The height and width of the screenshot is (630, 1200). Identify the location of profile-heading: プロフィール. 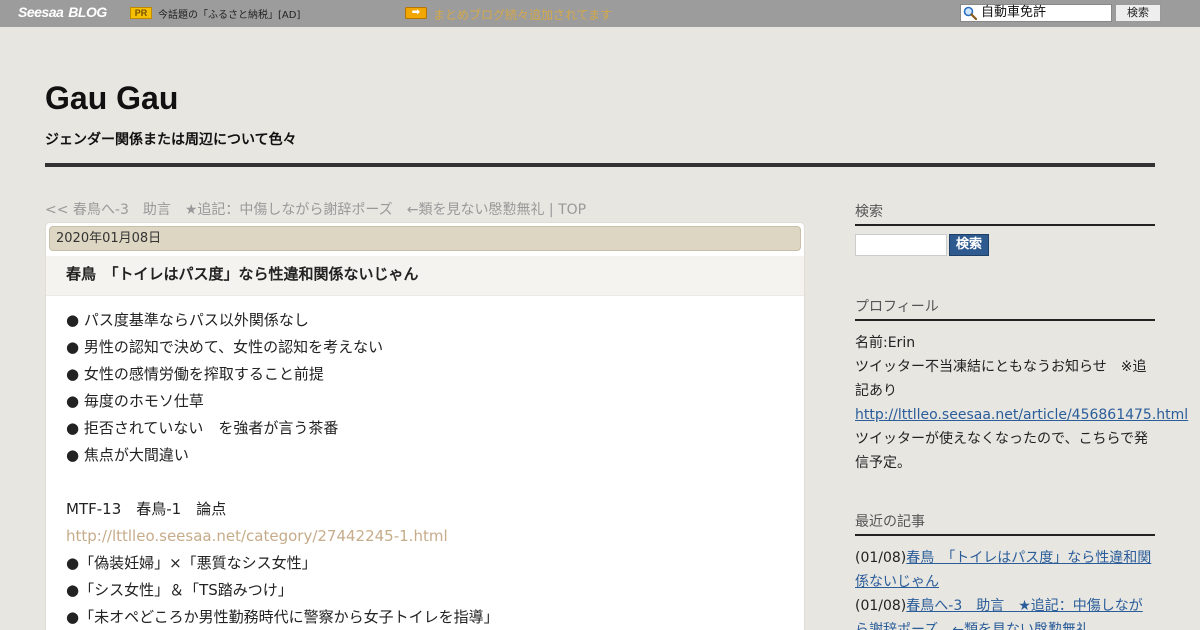
(1005, 308).